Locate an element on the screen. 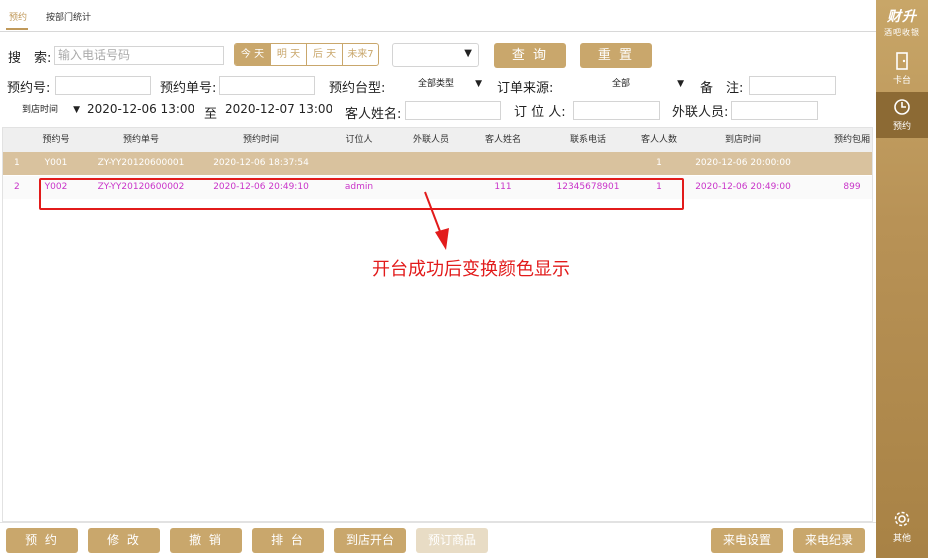  sidebar-item-label: 卡台 is located at coordinates (901, 81).